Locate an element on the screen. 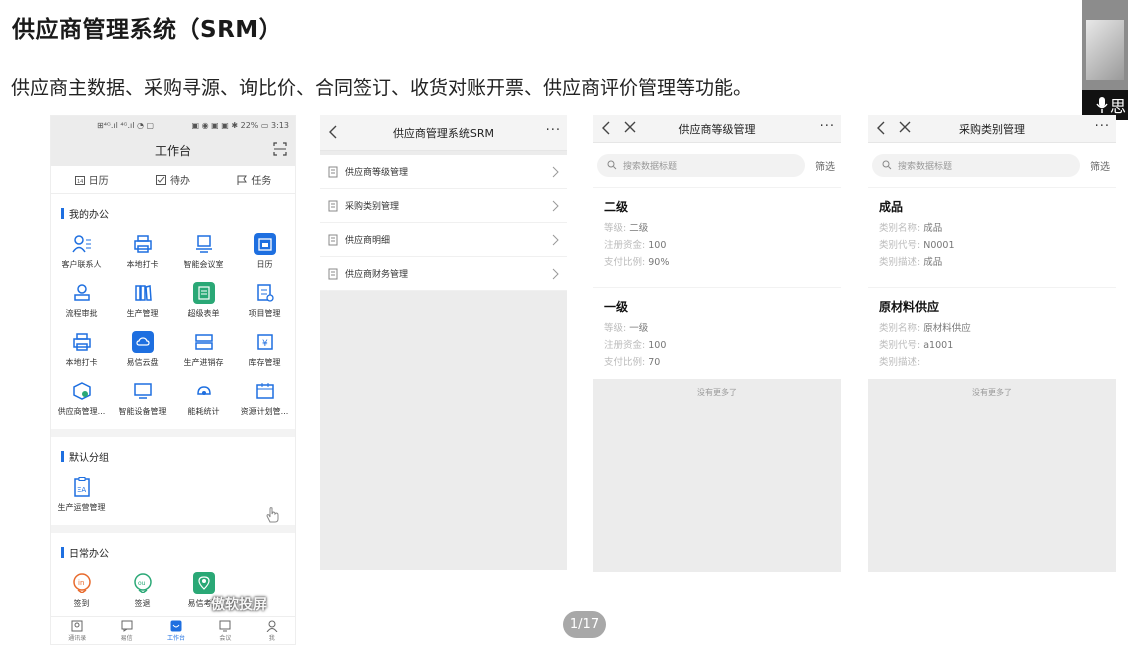  app-label: 项目管理 is located at coordinates (264, 313).